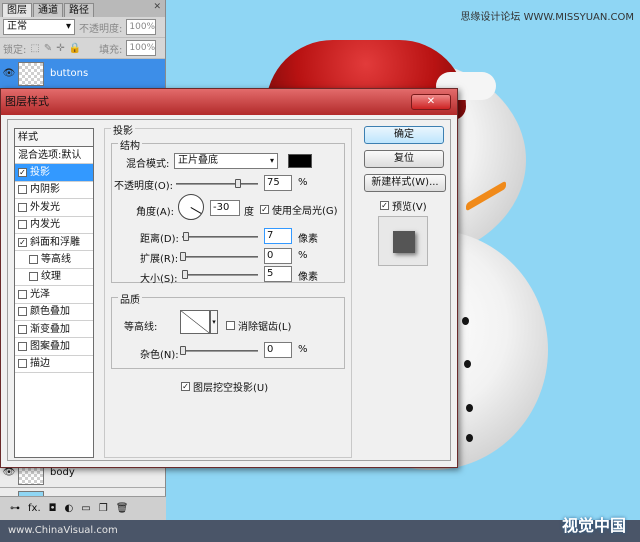 The height and width of the screenshot is (542, 640). Describe the element at coordinates (155, 212) in the screenshot. I see `angle-label: 角度(A):` at that location.